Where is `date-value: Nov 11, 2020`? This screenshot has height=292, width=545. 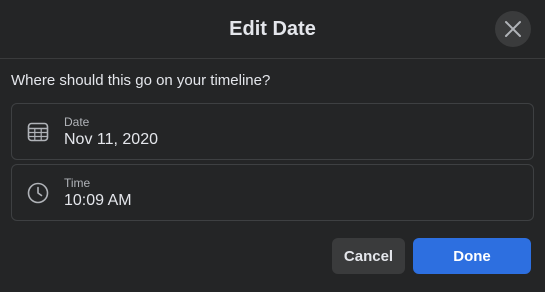 date-value: Nov 11, 2020 is located at coordinates (111, 139).